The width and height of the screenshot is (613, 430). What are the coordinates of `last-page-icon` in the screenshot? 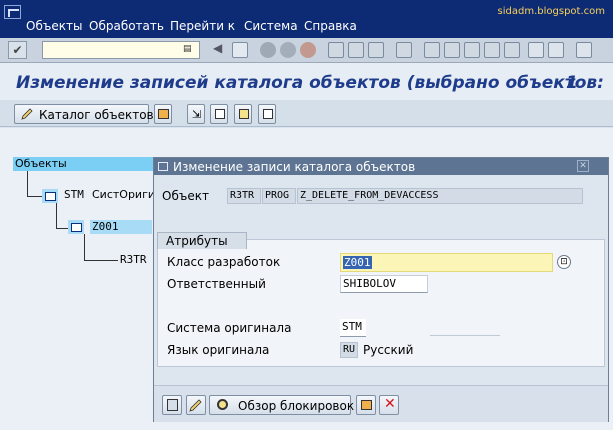 It's located at (472, 50).